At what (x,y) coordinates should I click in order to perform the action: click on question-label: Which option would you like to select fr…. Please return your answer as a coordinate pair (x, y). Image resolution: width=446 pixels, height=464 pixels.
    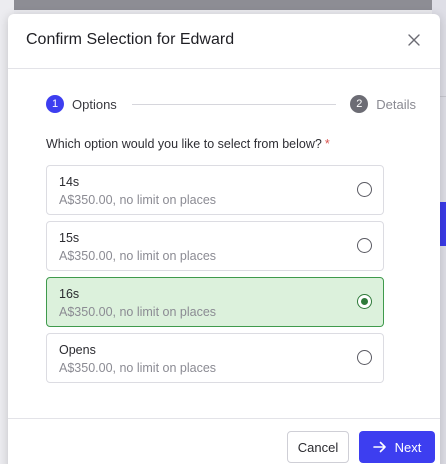
    Looking at the image, I should click on (188, 144).